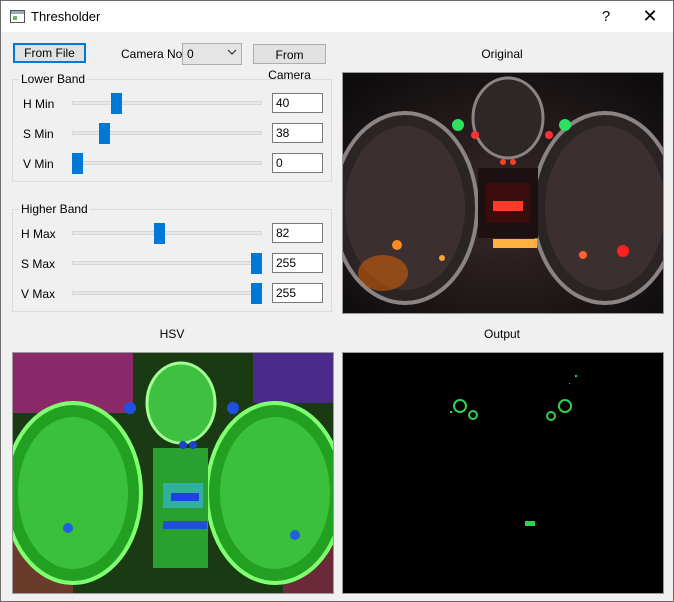 The width and height of the screenshot is (674, 602). Describe the element at coordinates (502, 54) in the screenshot. I see `original-heading: Original` at that location.